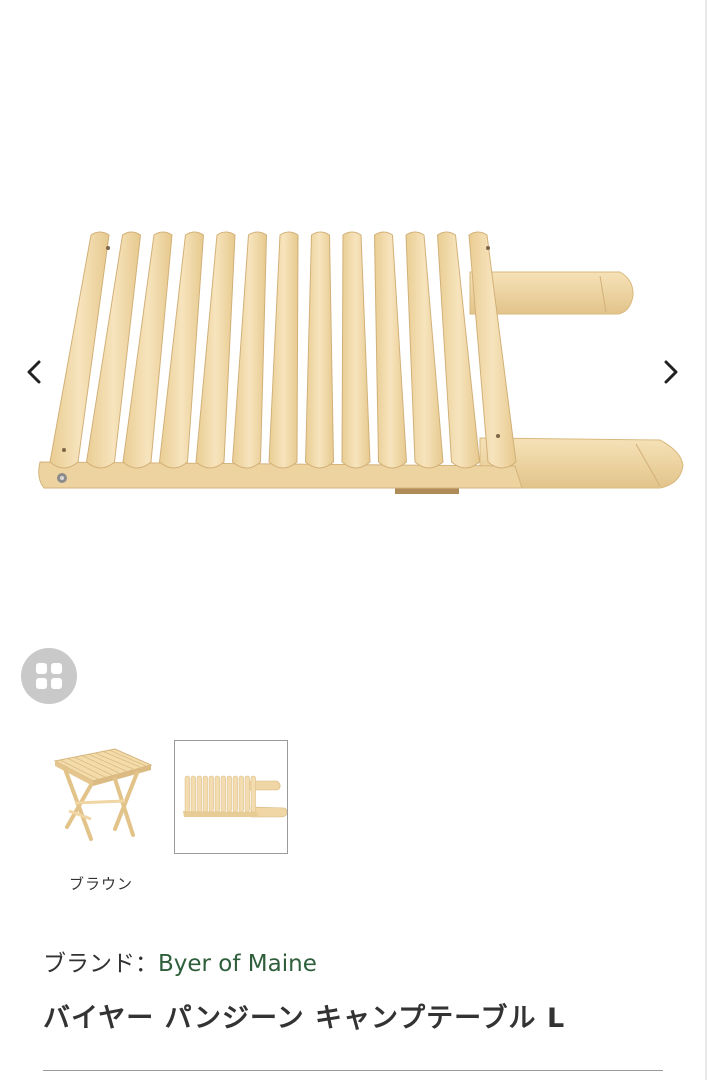 The height and width of the screenshot is (1080, 707). I want to click on thumbnail-folded-table, so click(231, 797).